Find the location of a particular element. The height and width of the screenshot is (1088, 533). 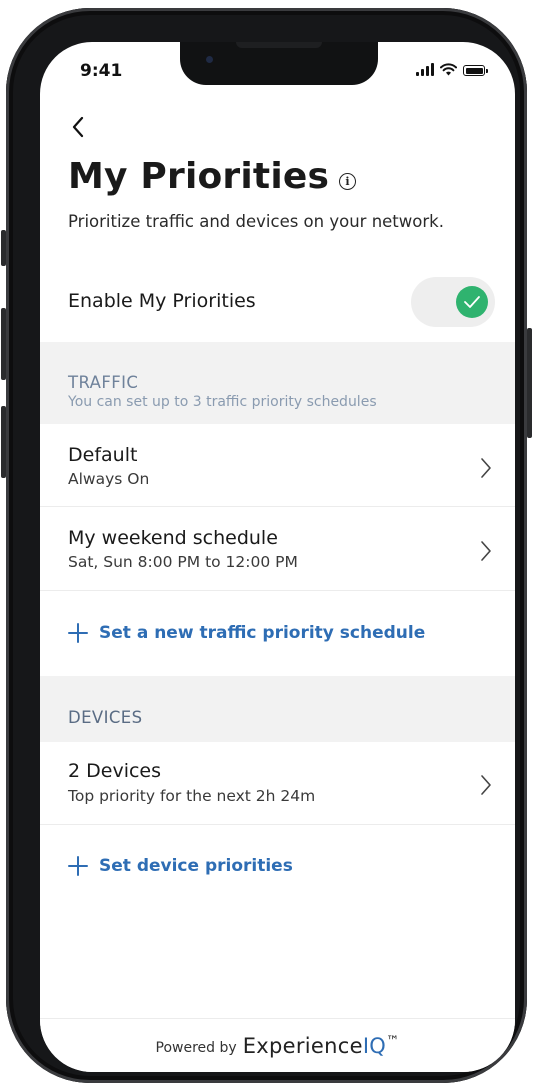

checkmark-icon is located at coordinates (472, 302).